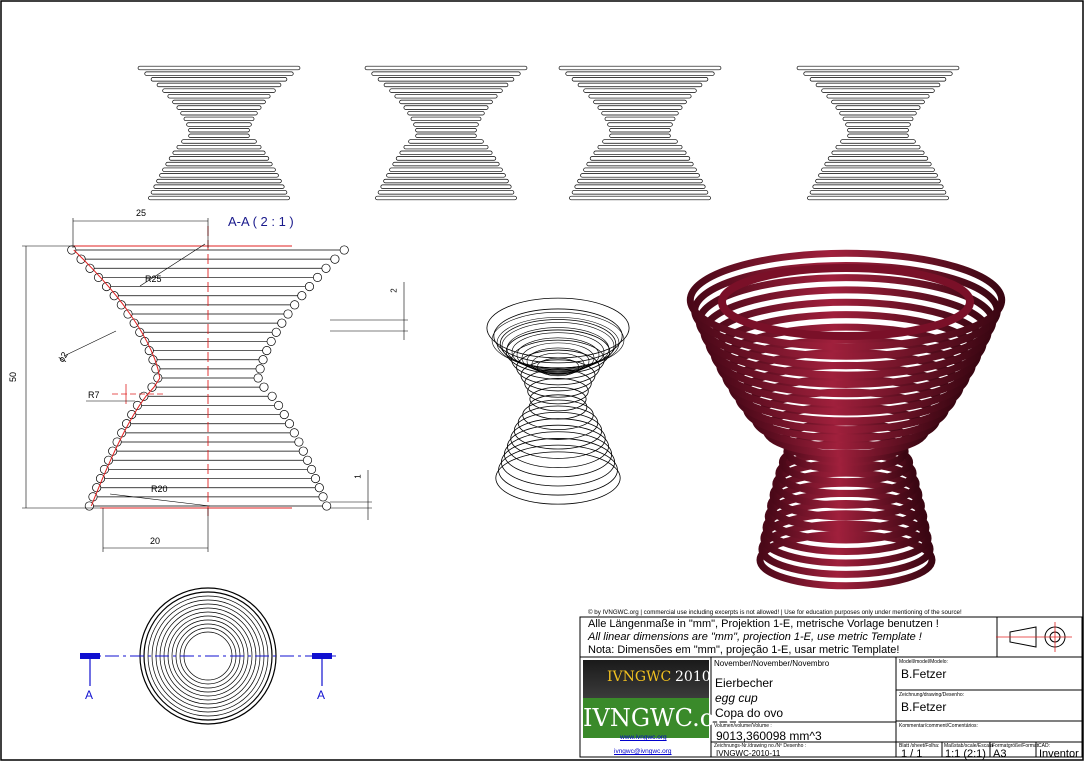 The image size is (1085, 762). Describe the element at coordinates (772, 663) in the screenshot. I see `month-label: November/November/Novembro` at that location.